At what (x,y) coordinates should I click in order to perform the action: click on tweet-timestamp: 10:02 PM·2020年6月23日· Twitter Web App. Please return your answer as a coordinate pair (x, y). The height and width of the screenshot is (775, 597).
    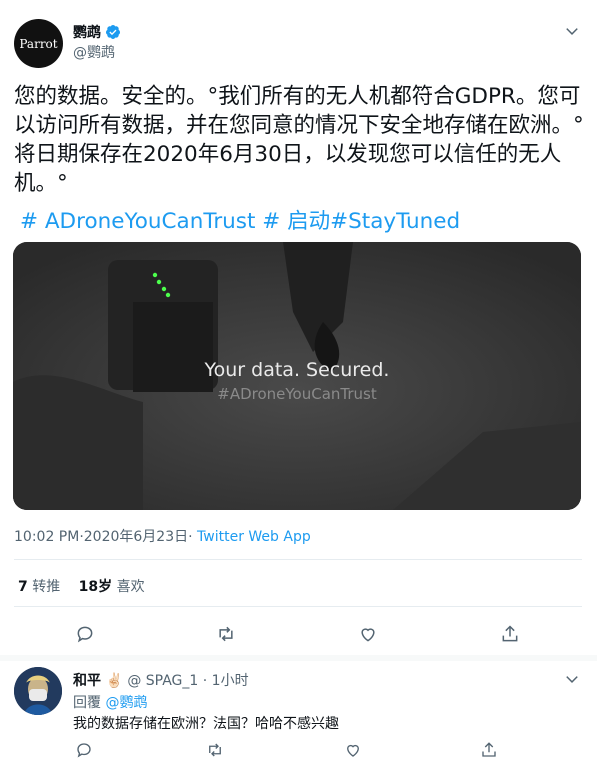
    Looking at the image, I should click on (162, 536).